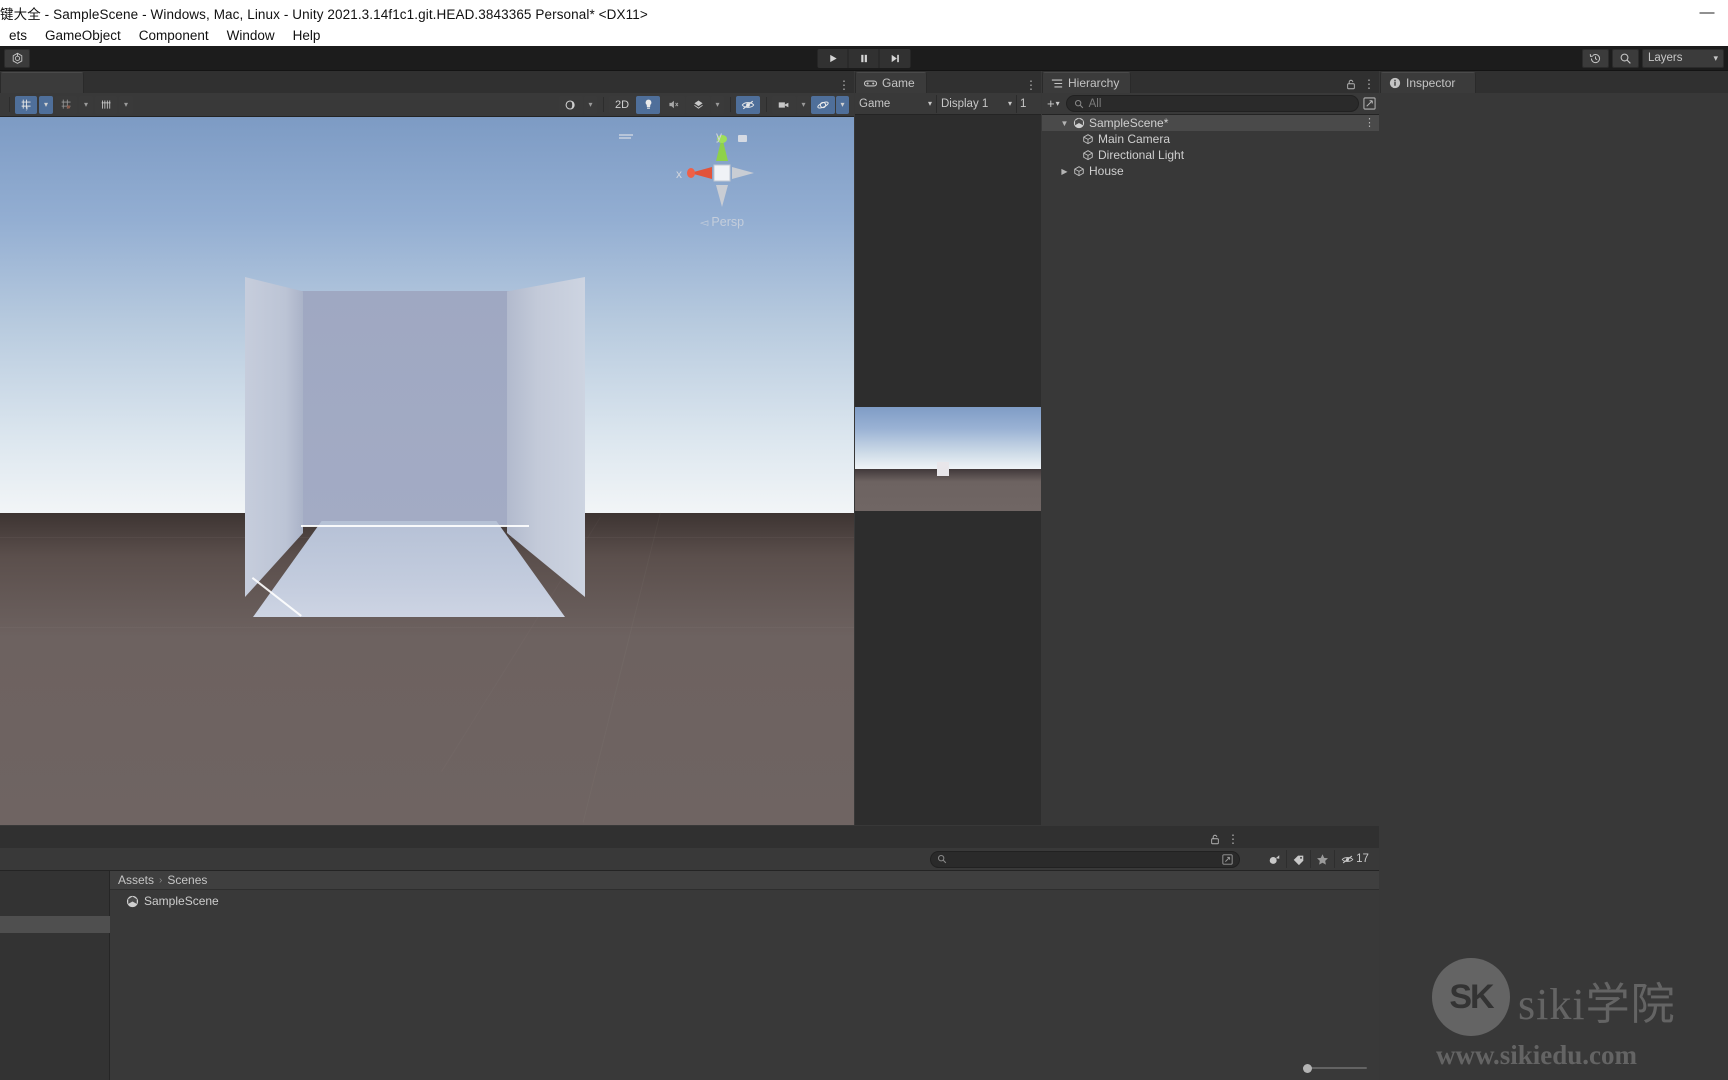 This screenshot has width=1728, height=1080. I want to click on toolbar-left-group, so click(15, 58).